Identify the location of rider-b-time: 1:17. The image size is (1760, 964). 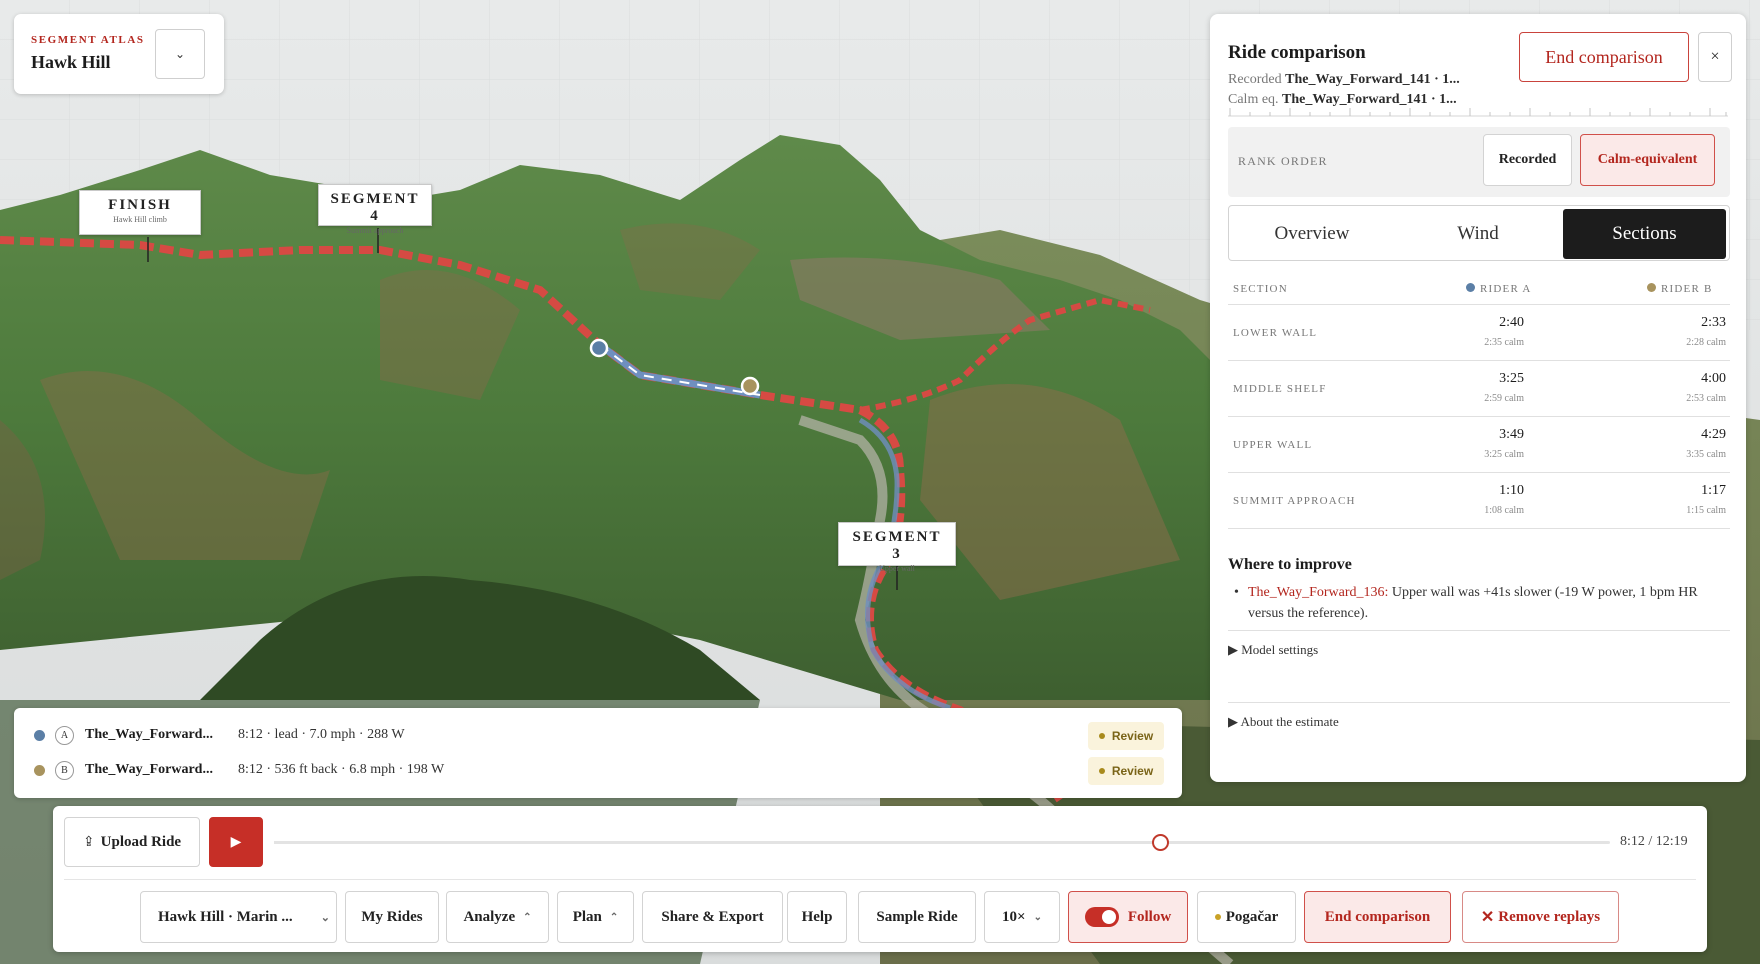
(1713, 490).